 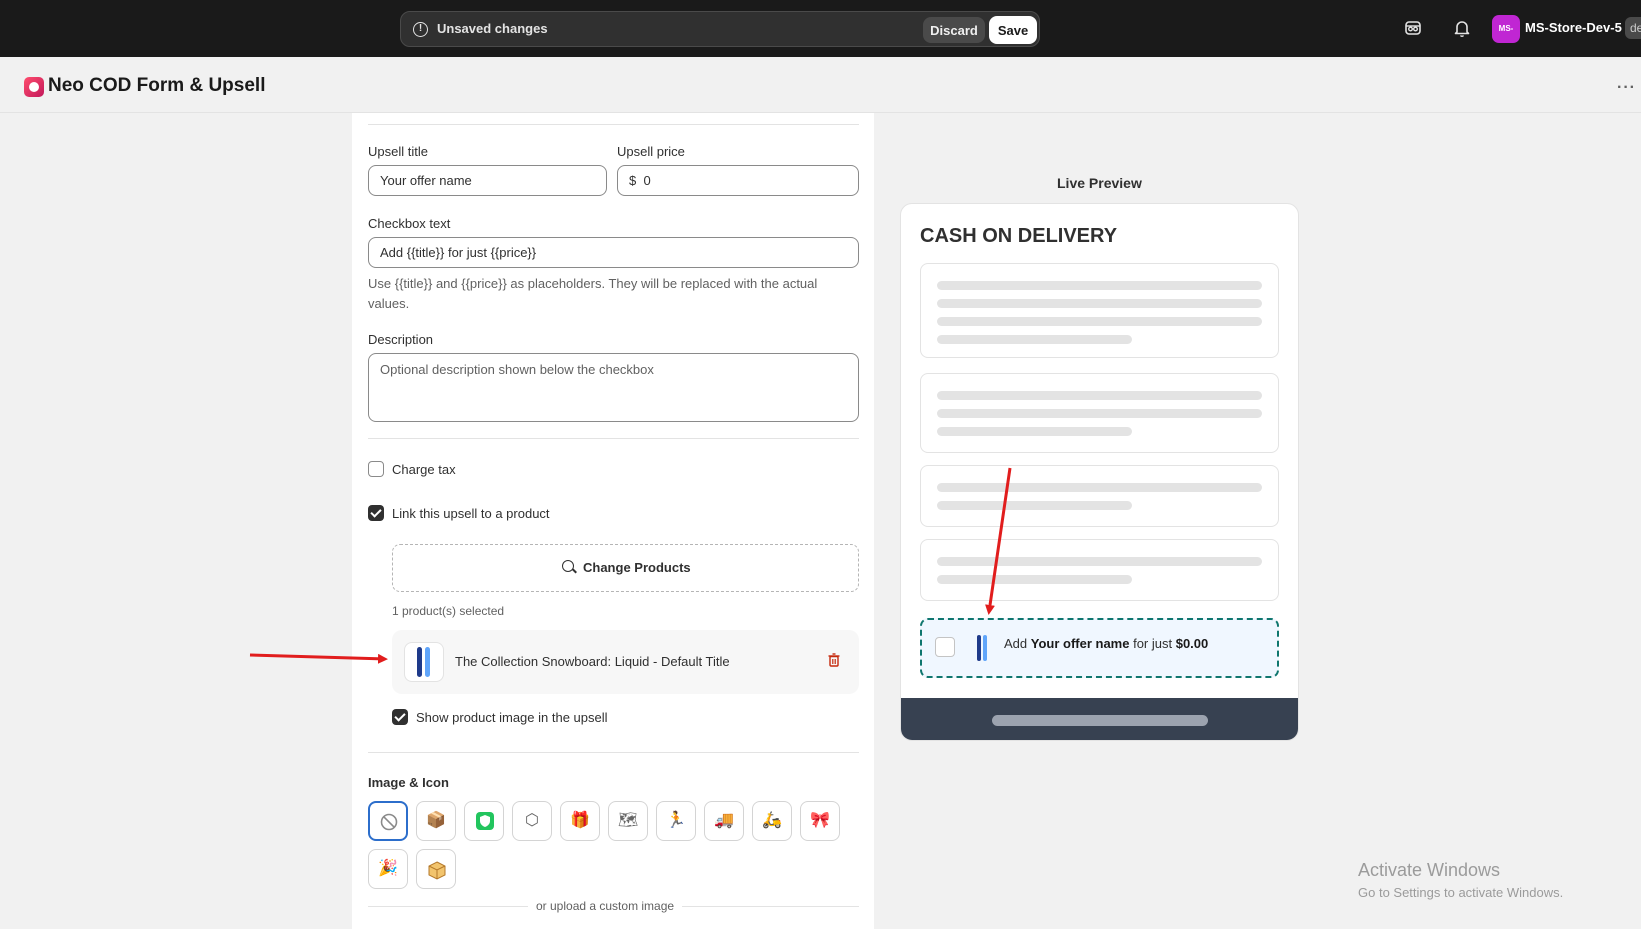 I want to click on skeleton-button, so click(x=1100, y=720).